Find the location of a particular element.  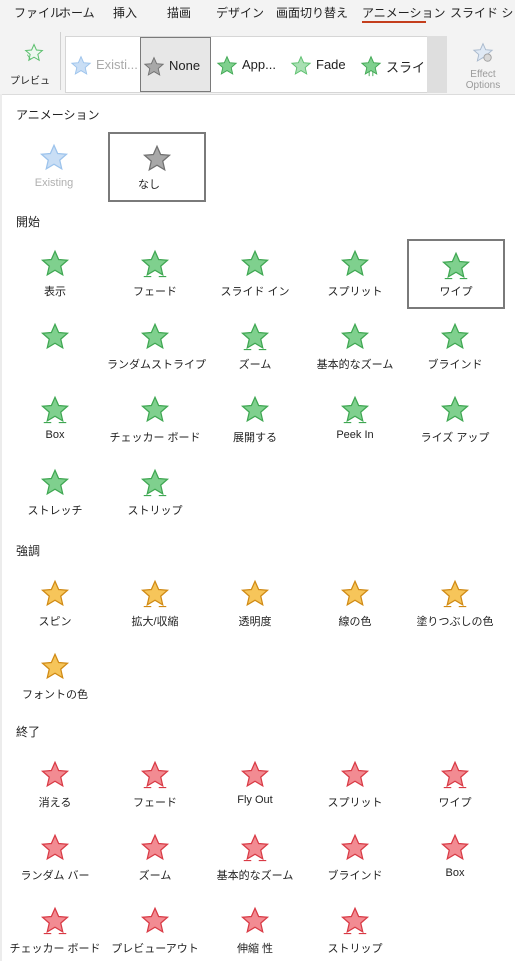

effect-options-button: Effect Options is located at coordinates (483, 72).